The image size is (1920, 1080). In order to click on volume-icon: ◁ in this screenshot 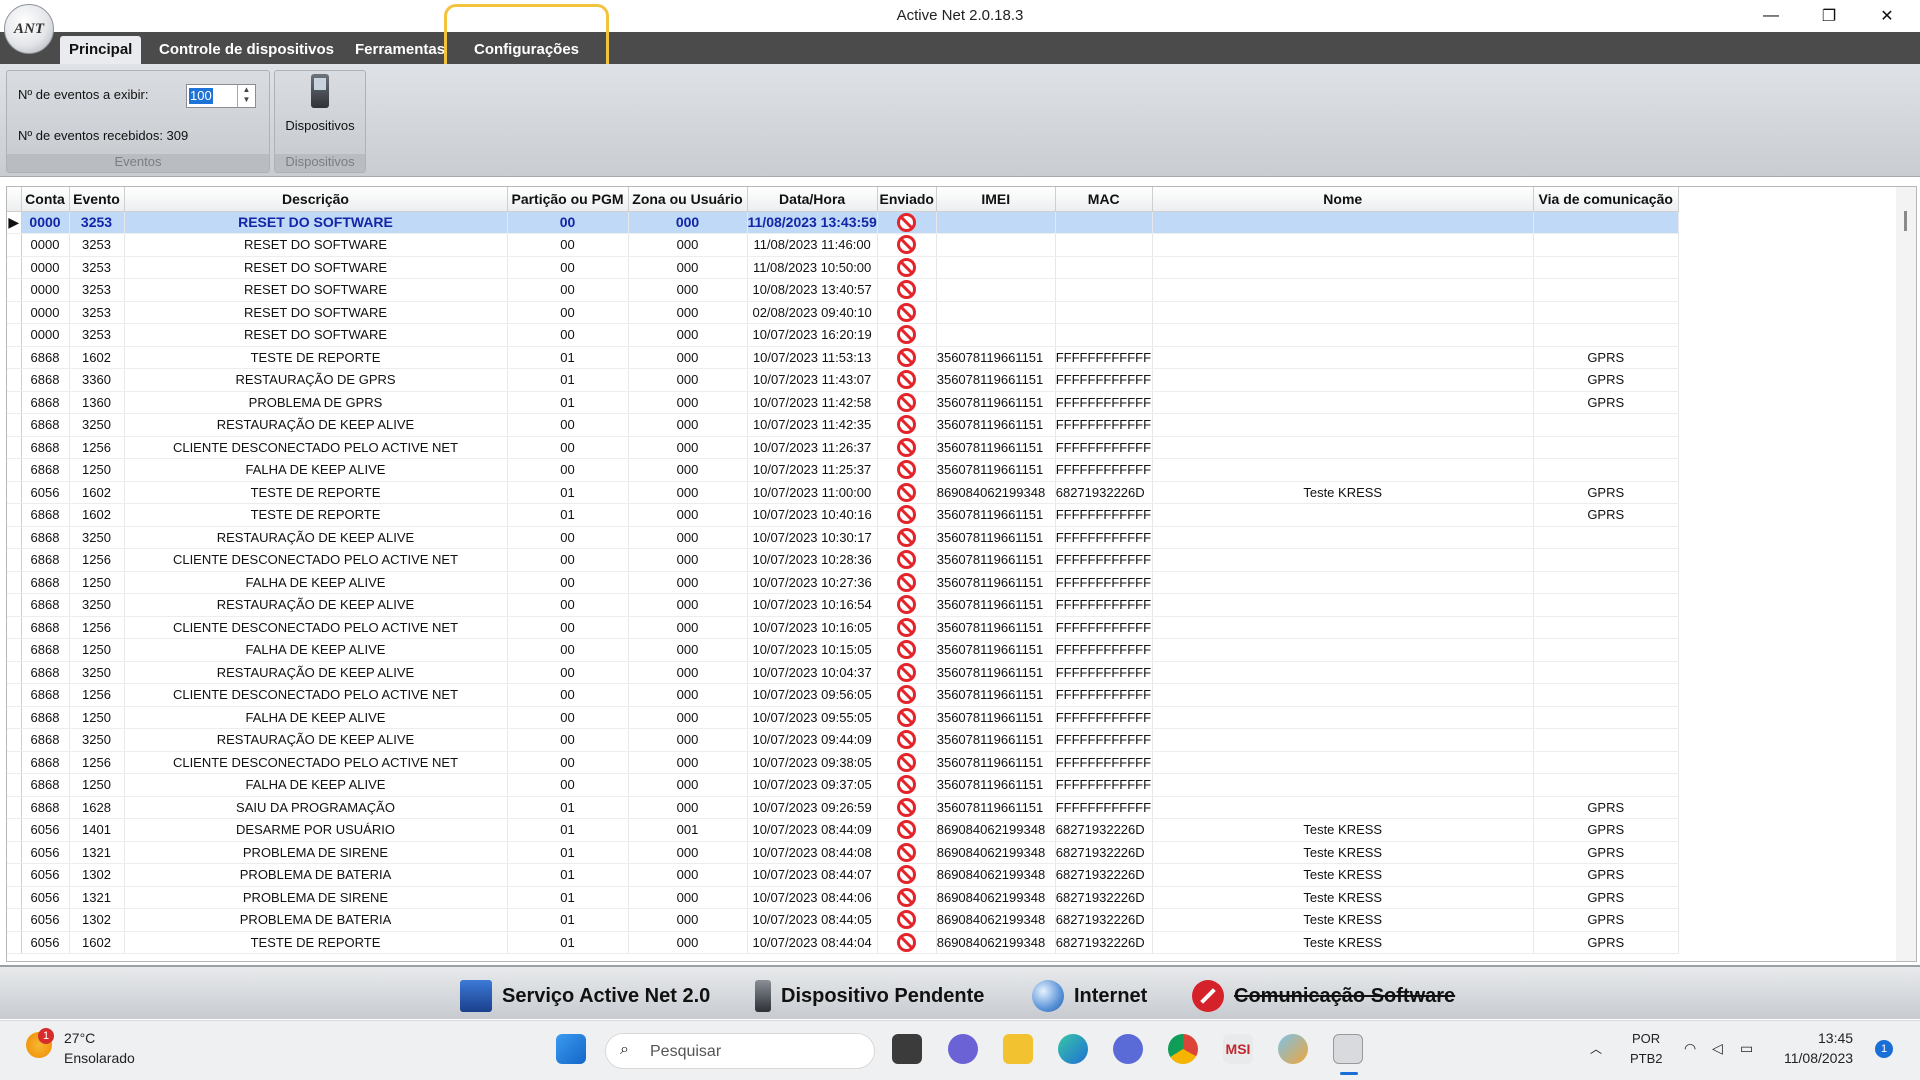, I will do `click(1717, 1048)`.